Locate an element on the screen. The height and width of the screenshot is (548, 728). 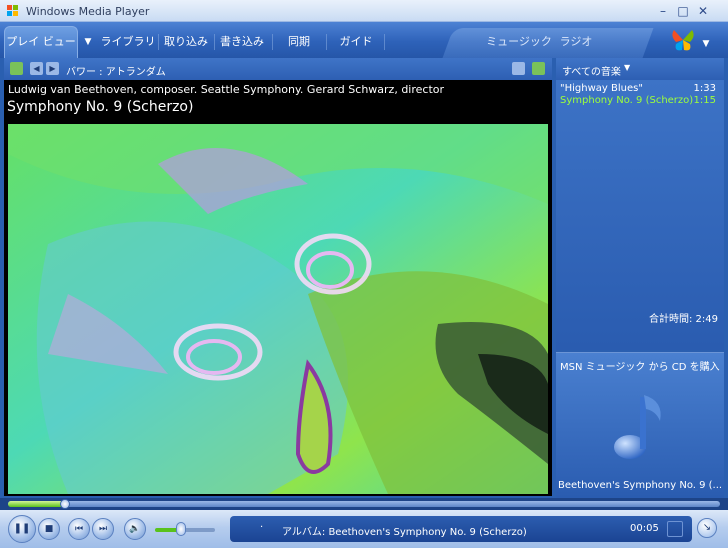
seek-thumb is located at coordinates (64, 504).